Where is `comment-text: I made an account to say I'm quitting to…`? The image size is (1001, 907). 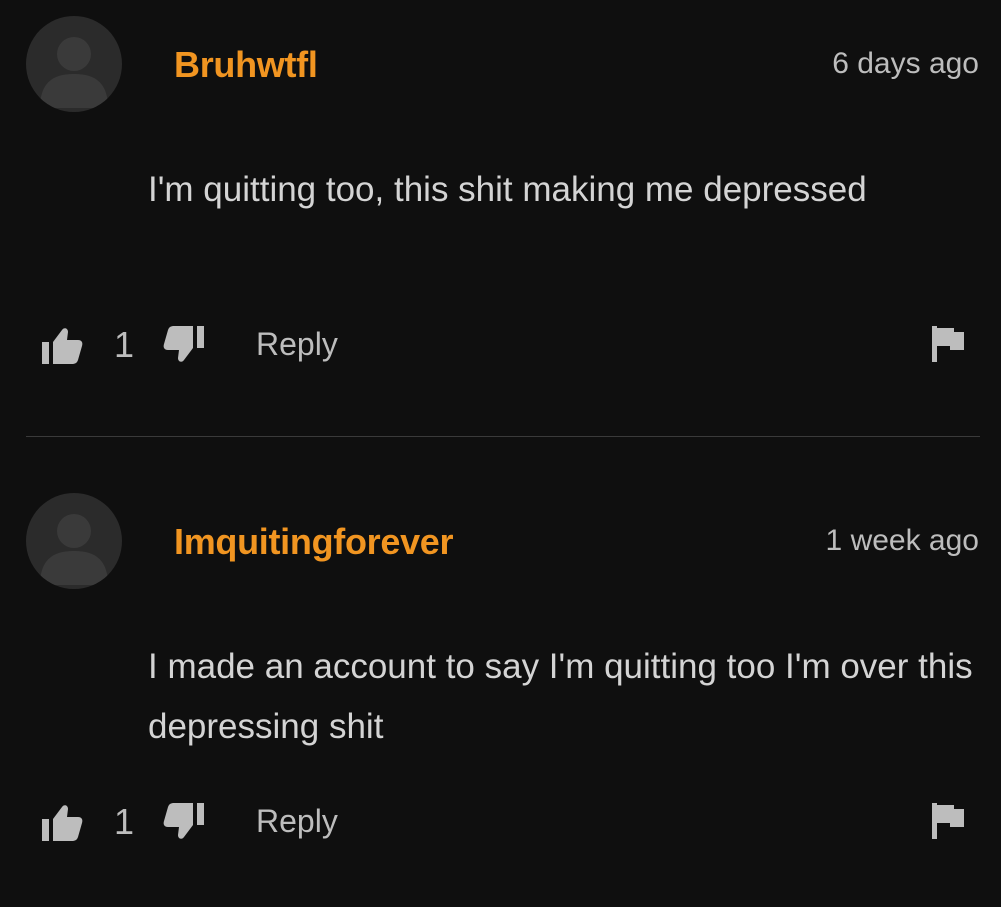
comment-text: I made an account to say I'm quitting to… is located at coordinates (560, 696).